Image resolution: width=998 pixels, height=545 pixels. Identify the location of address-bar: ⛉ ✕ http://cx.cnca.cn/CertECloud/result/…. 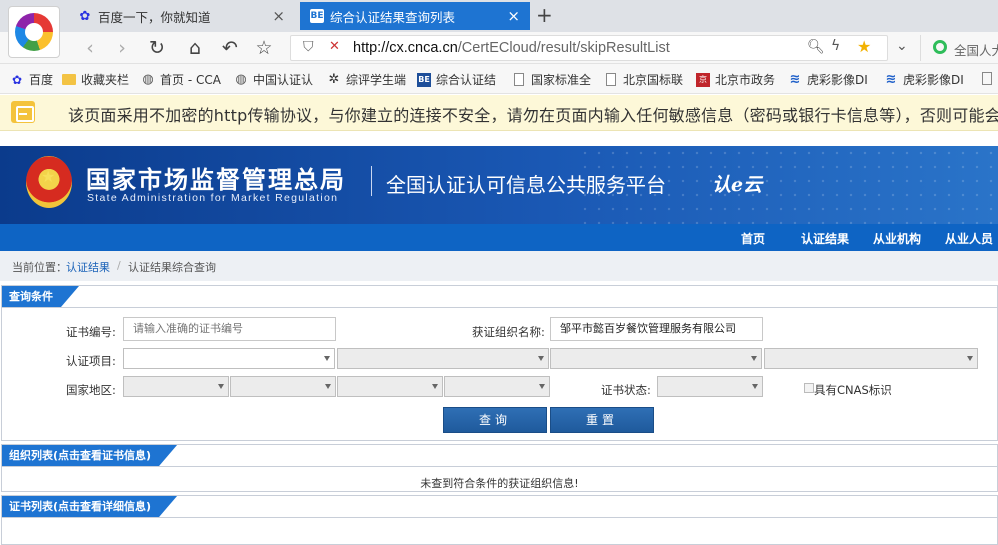
(589, 48).